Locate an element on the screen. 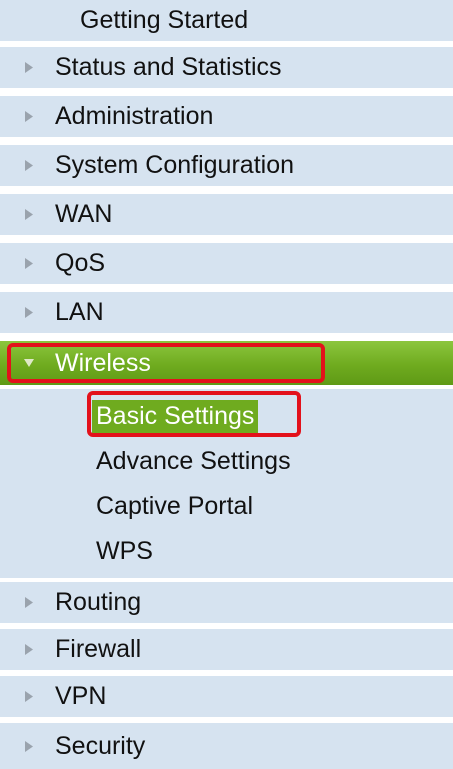  nav-item-firewall: Firewall is located at coordinates (226, 650).